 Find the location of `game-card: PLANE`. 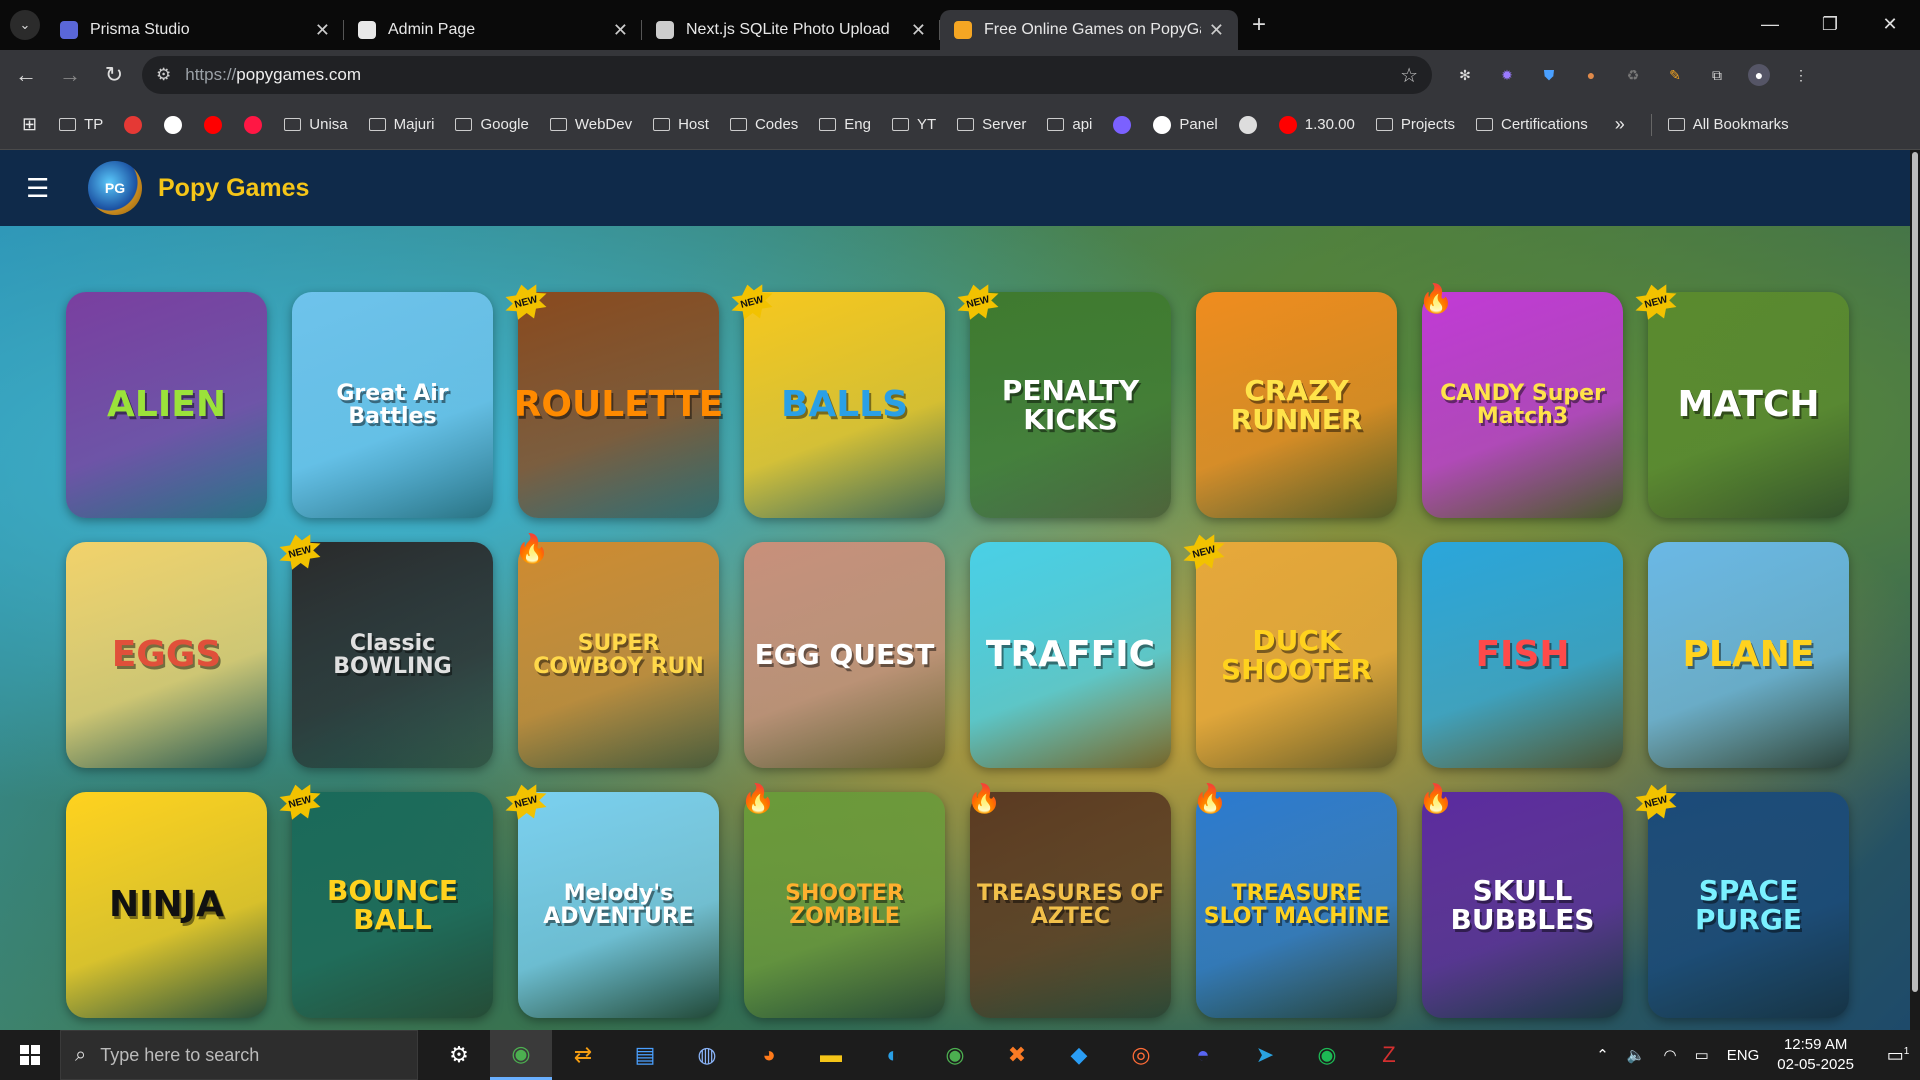

game-card: PLANE is located at coordinates (1748, 655).